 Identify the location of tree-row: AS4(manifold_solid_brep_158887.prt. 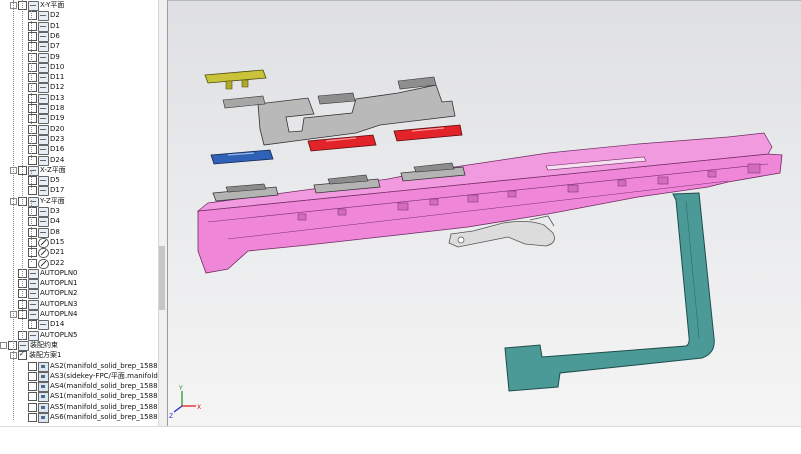
(79, 387).